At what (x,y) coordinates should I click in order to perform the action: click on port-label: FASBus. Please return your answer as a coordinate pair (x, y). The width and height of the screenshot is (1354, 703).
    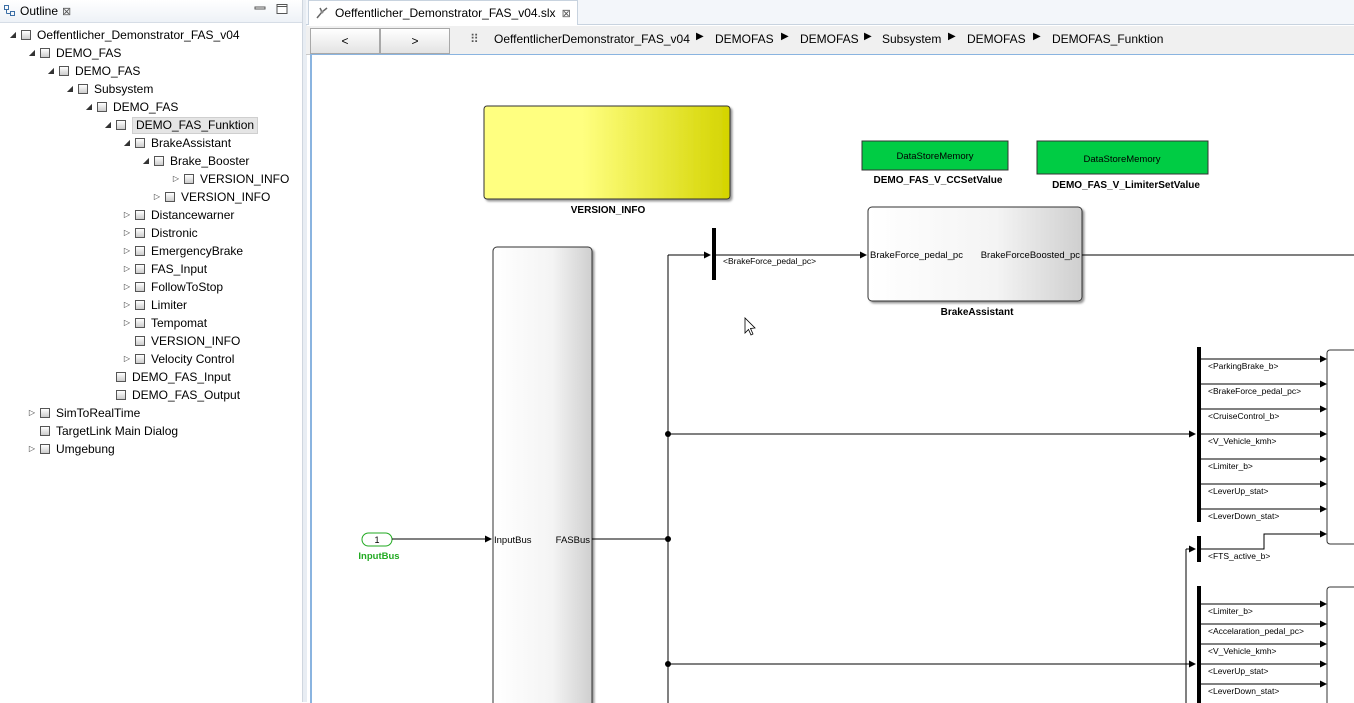
    Looking at the image, I should click on (573, 540).